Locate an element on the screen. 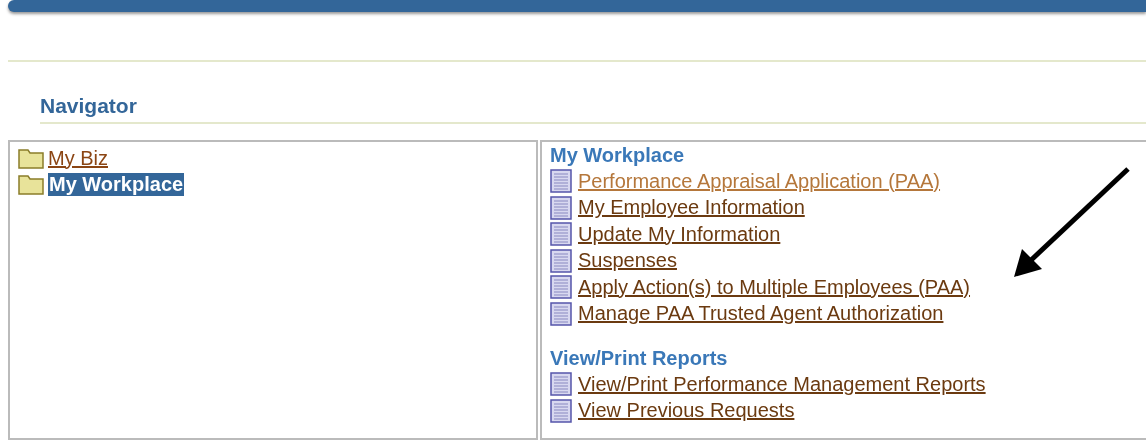 Image resolution: width=1146 pixels, height=441 pixels. menu-link: Apply Action(s) to Multiple Employees (PAA) is located at coordinates (774, 287).